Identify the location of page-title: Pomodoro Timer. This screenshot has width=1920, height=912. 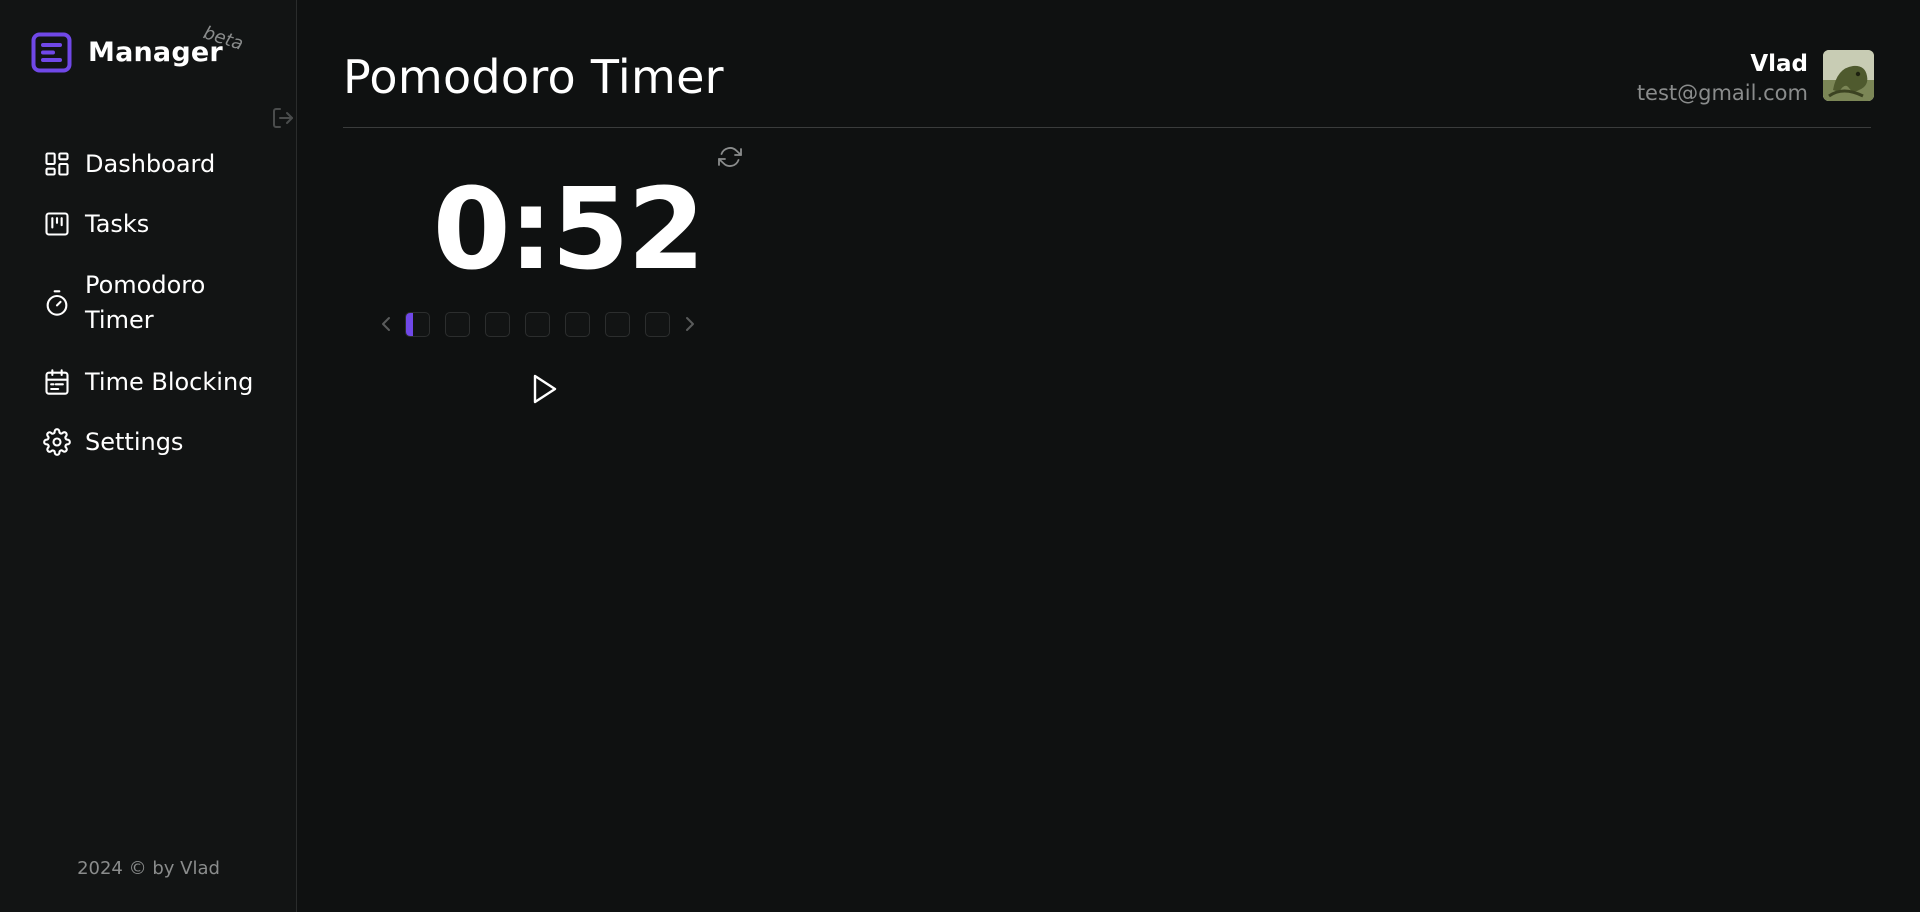
(533, 77).